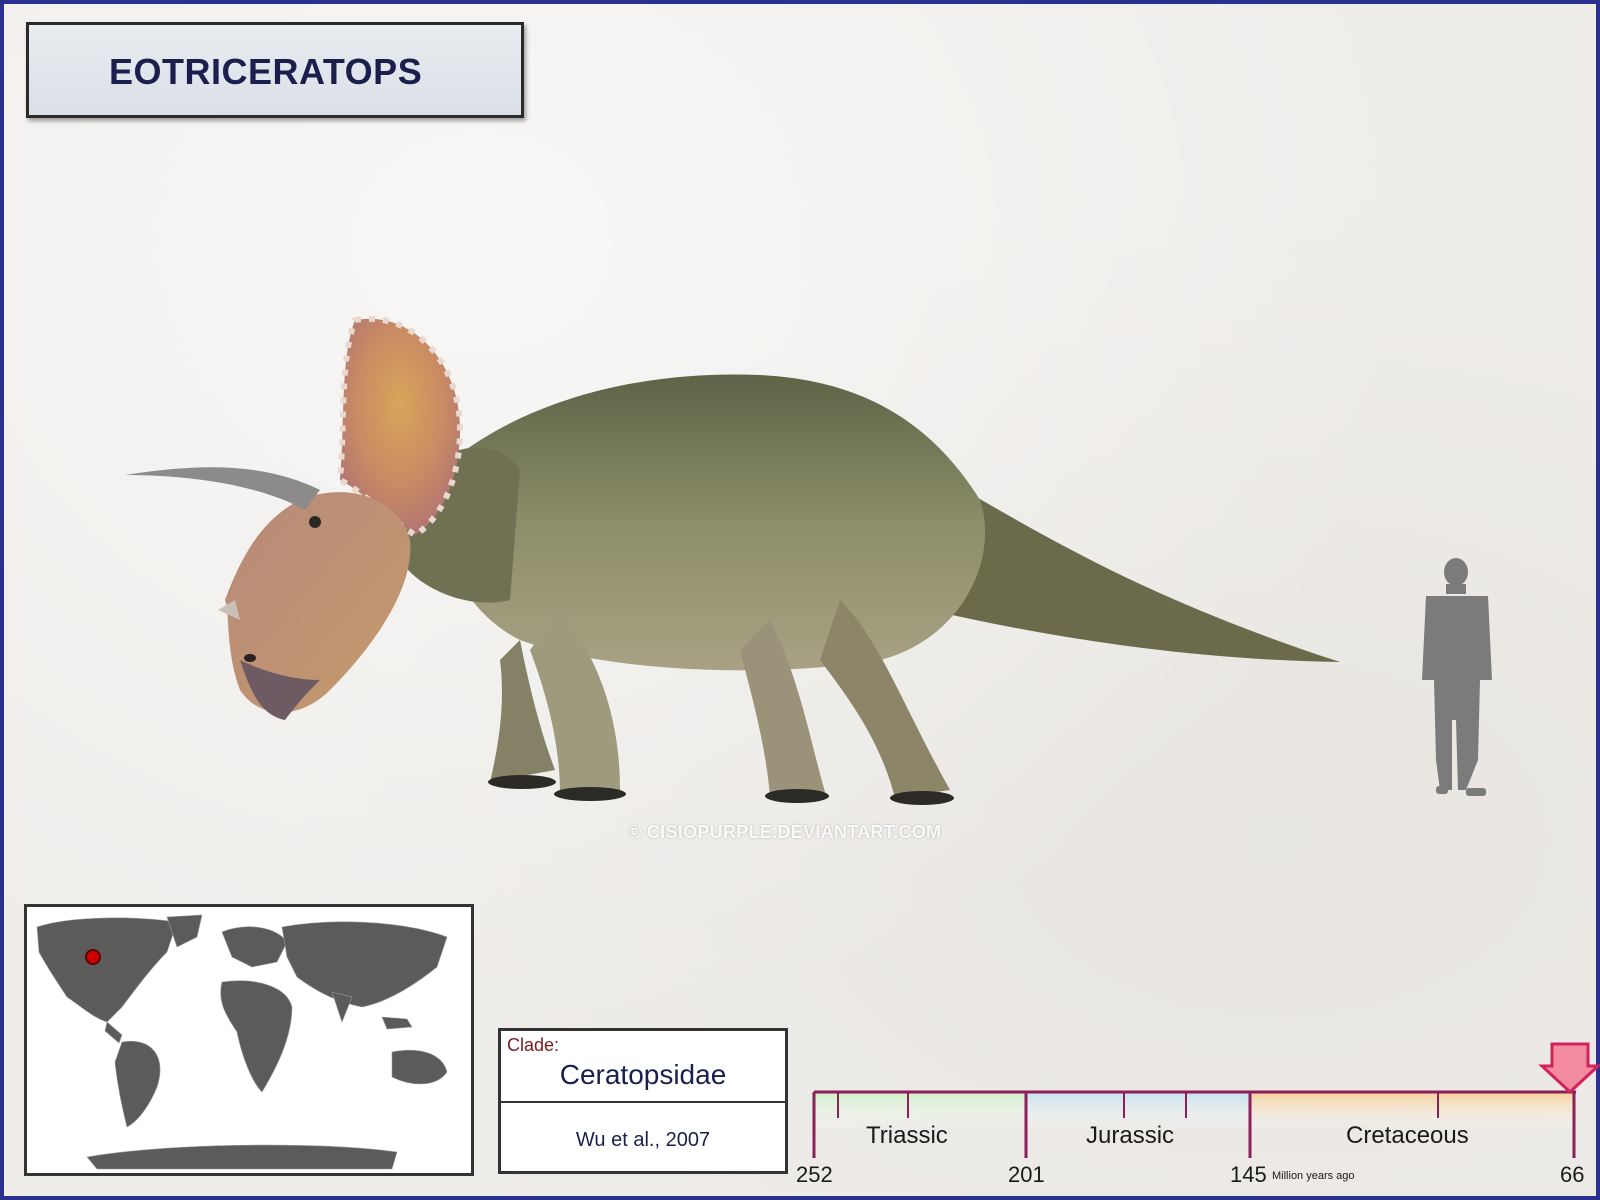  What do you see at coordinates (1407, 1135) in the screenshot?
I see `period-cretaceous: Cretaceous` at bounding box center [1407, 1135].